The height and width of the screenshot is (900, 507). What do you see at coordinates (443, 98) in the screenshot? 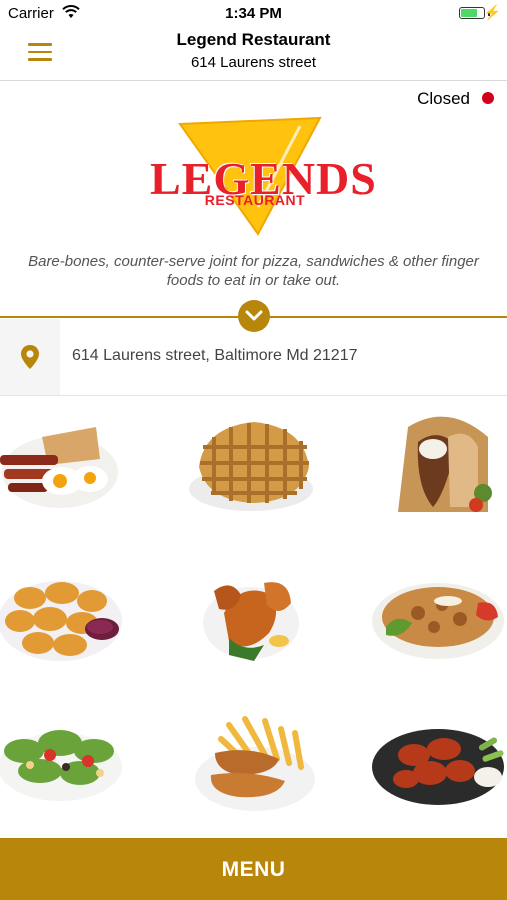
I see `open-status-label: Closed` at bounding box center [443, 98].